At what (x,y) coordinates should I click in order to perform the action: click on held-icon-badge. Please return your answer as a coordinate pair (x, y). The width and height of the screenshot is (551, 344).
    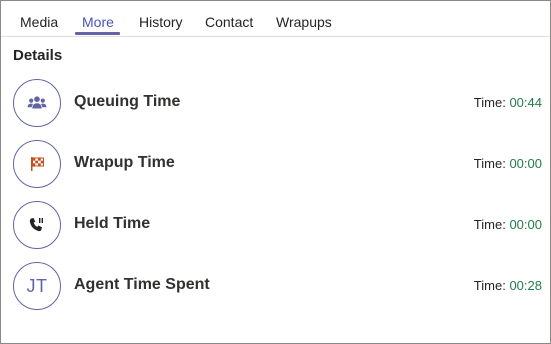
    Looking at the image, I should click on (37, 225).